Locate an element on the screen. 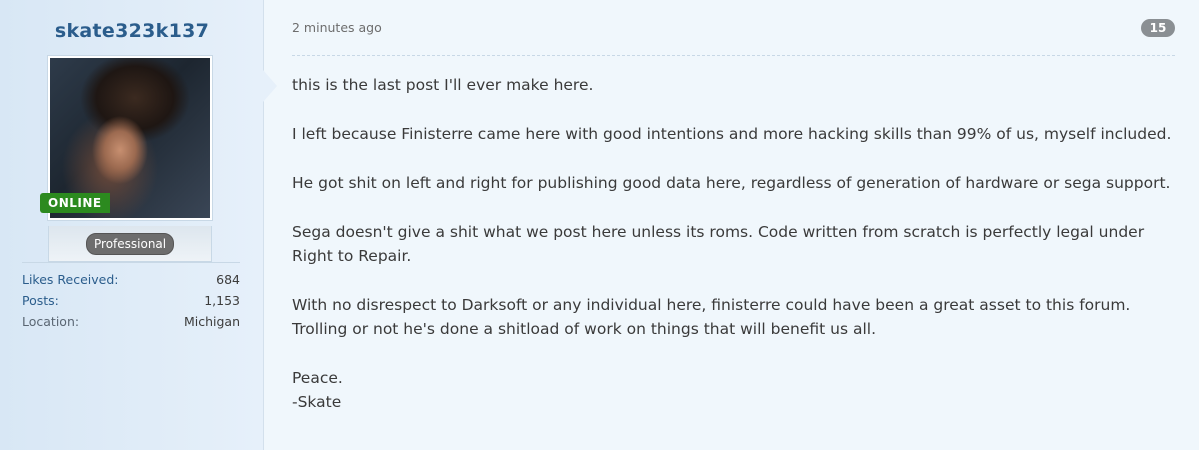  online-status-badge: ONLINE is located at coordinates (75, 203).